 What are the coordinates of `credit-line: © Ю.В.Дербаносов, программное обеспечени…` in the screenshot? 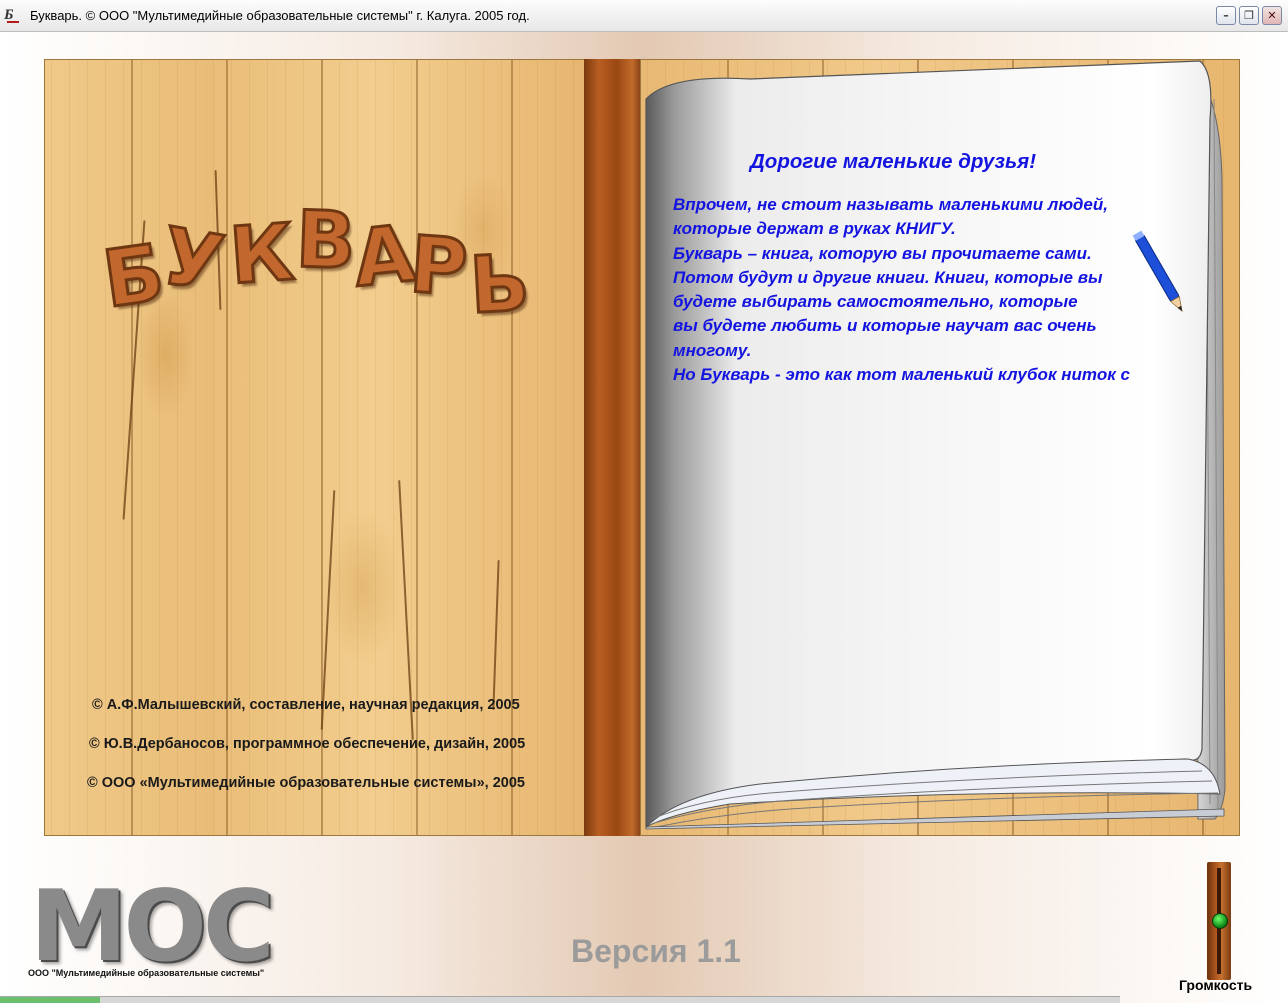 It's located at (307, 744).